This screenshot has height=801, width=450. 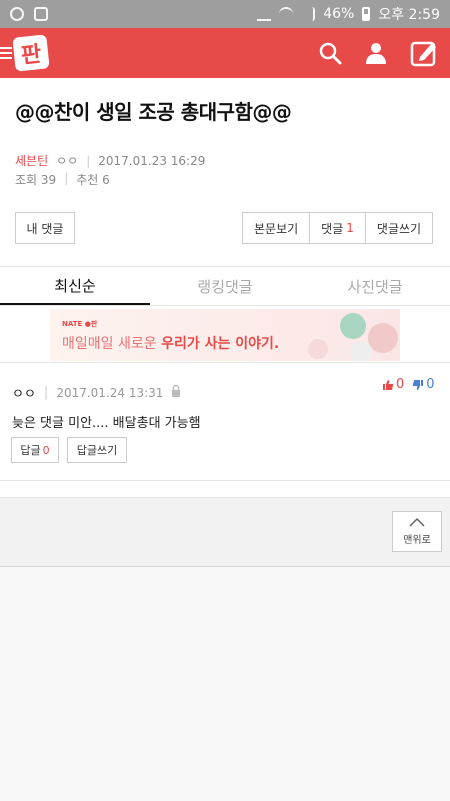 I want to click on write-comment-button: 댓글쓰기, so click(x=399, y=228).